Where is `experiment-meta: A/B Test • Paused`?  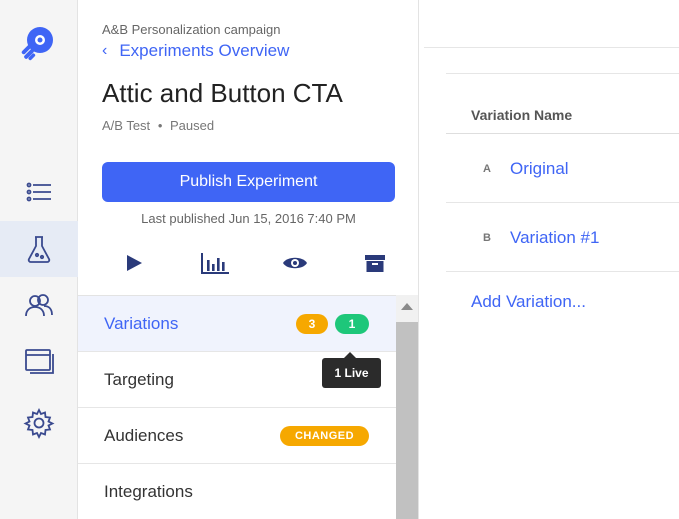
experiment-meta: A/B Test • Paused is located at coordinates (158, 125).